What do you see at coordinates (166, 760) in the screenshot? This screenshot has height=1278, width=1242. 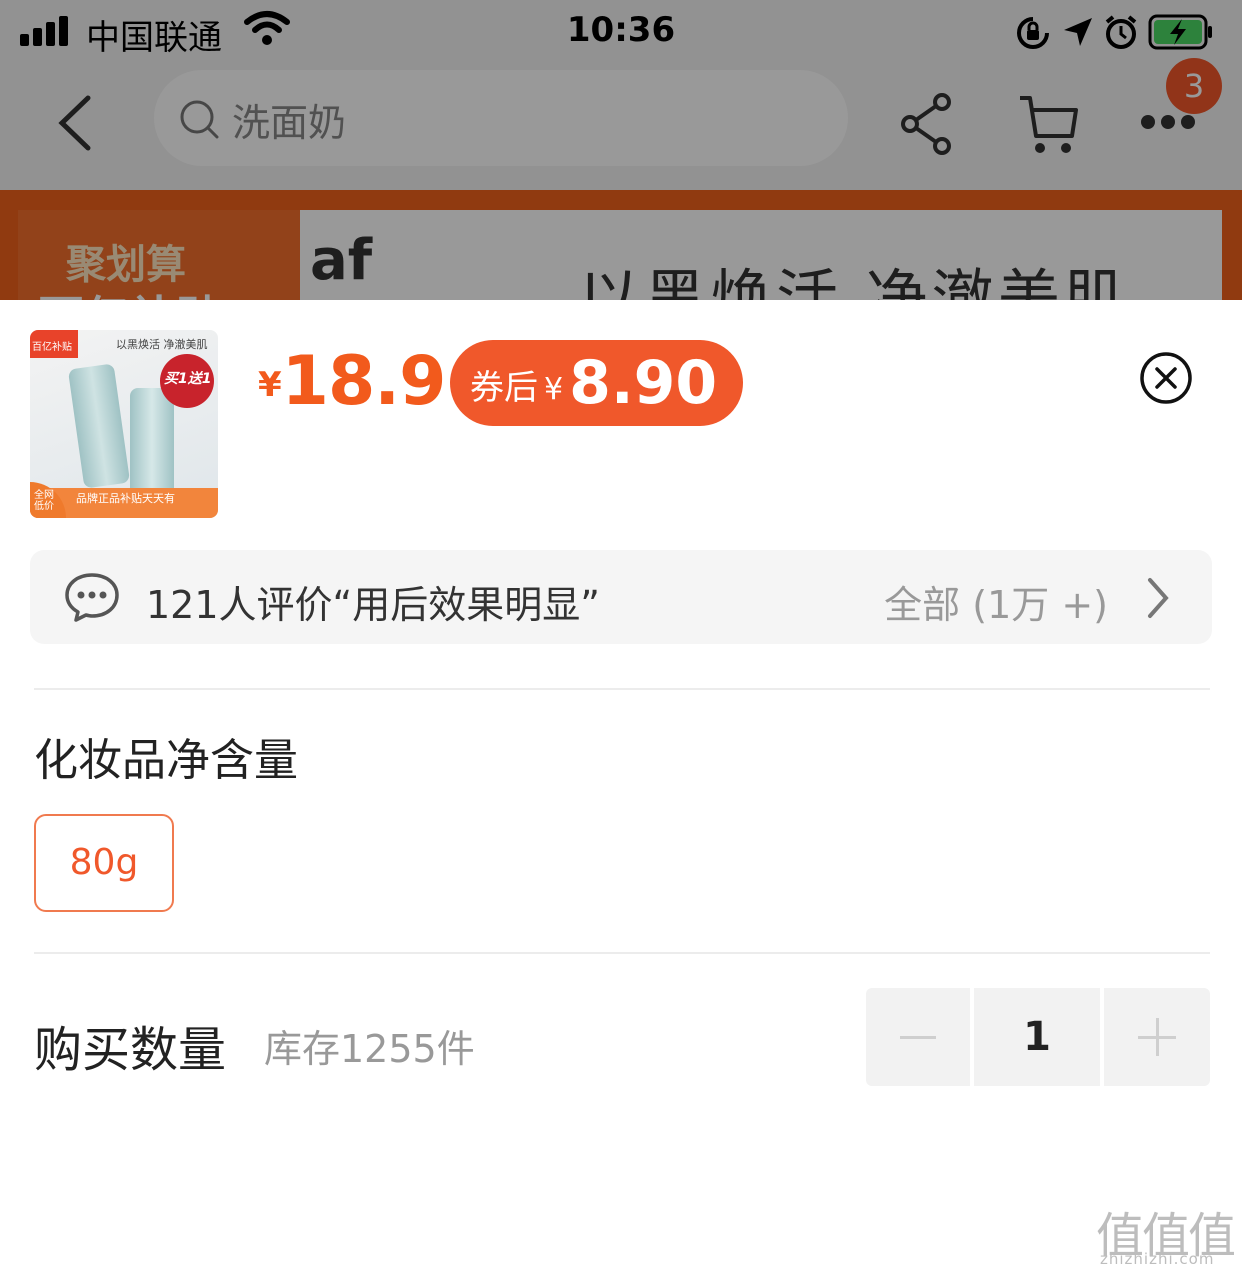 I see `spec-title: 化妆品净含量` at bounding box center [166, 760].